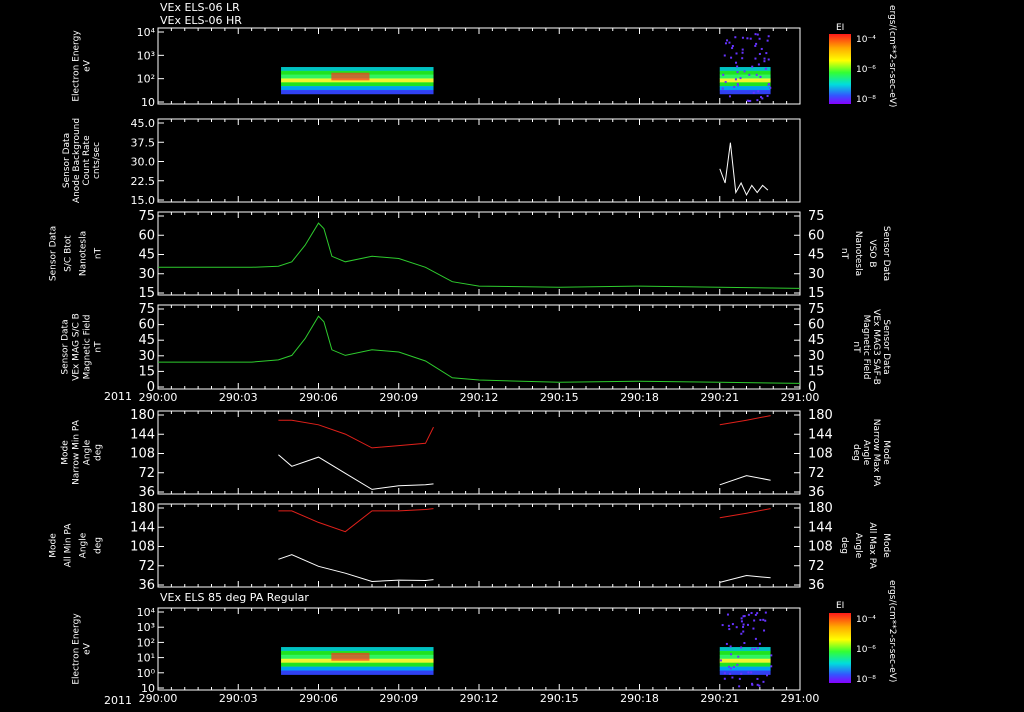  Describe the element at coordinates (146, 293) in the screenshot. I see `y-tick-label-p3: 15` at that location.